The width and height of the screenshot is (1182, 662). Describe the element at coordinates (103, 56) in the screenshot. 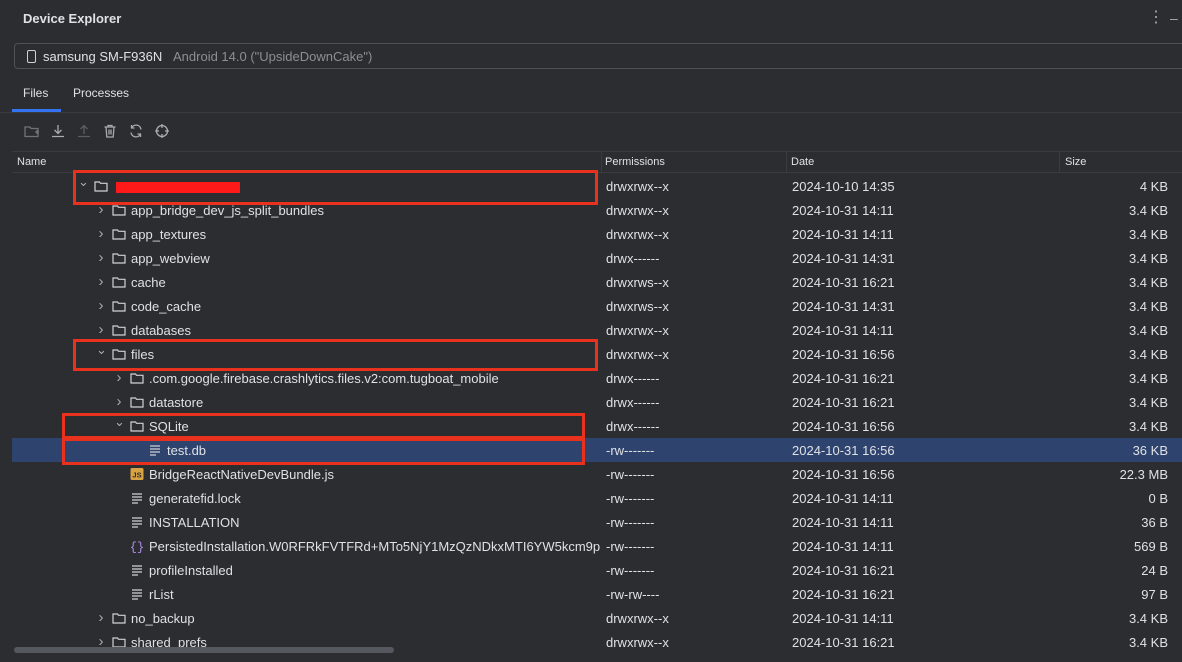

I see `device-name: samsung SM-F936N` at that location.